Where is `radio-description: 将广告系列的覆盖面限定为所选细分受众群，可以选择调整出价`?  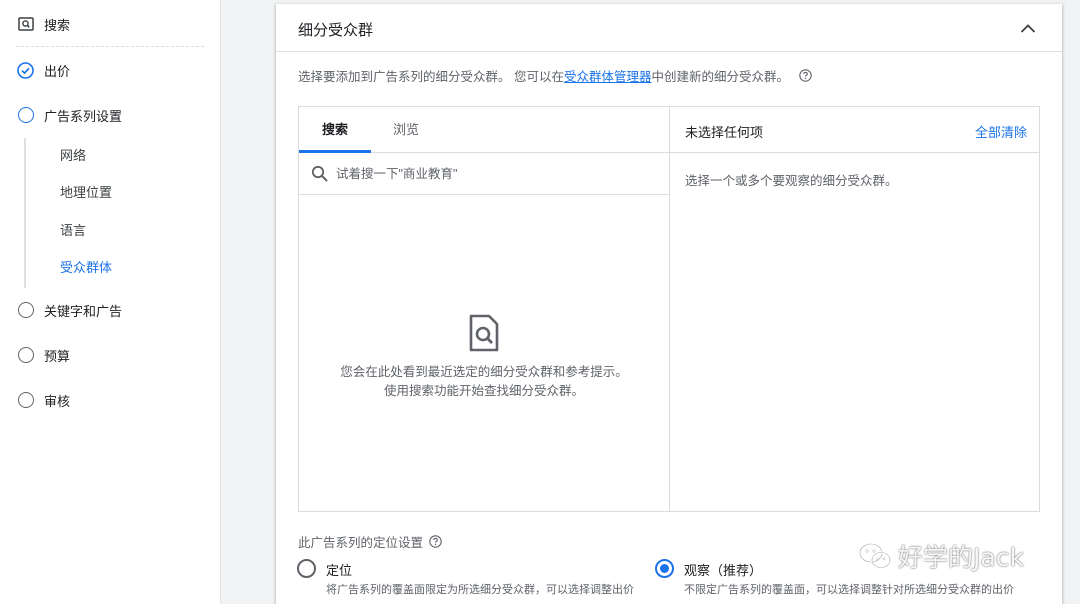 radio-description: 将广告系列的覆盖面限定为所选细分受众群，可以选择调整出价 is located at coordinates (480, 590).